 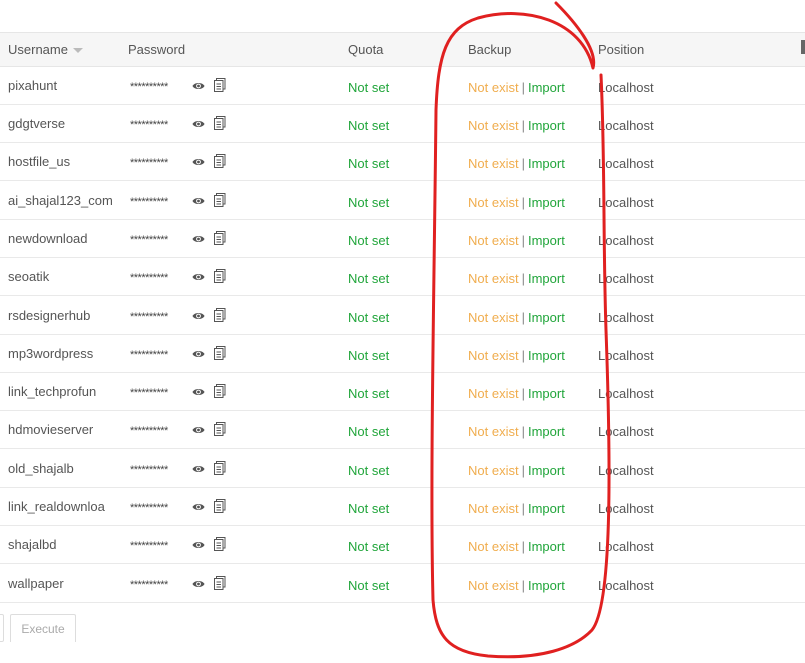 I want to click on column-header-password: Password, so click(x=157, y=49).